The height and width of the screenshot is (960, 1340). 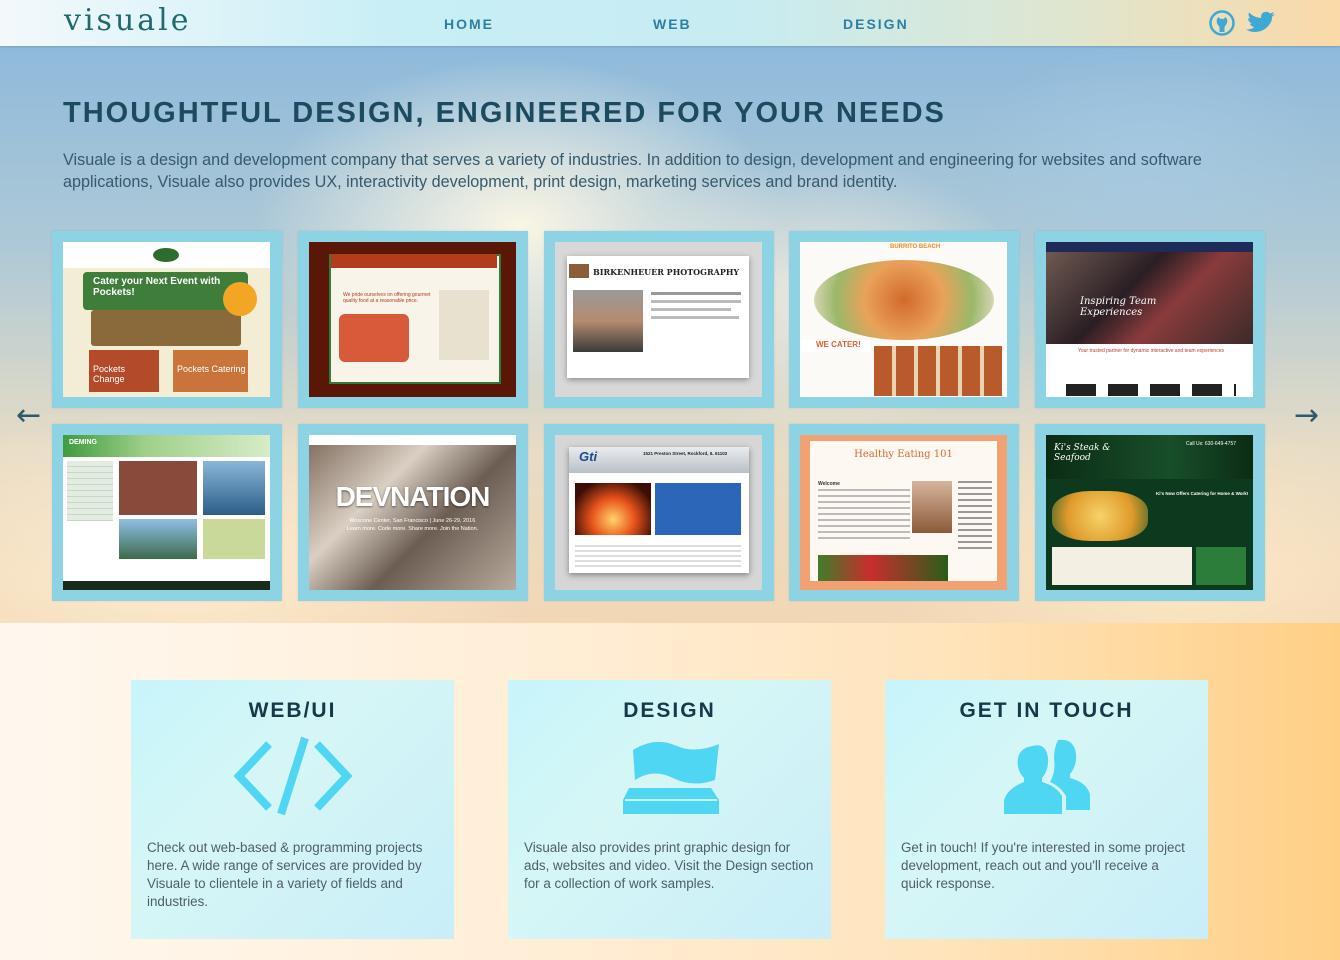 I want to click on portfolio-tile-deming: DEMING, so click(x=167, y=512).